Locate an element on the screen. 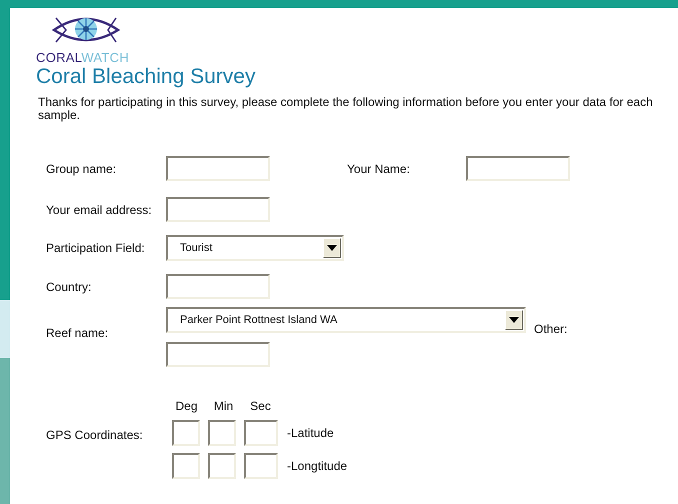 This screenshot has height=504, width=678. field-label: Other: is located at coordinates (551, 329).